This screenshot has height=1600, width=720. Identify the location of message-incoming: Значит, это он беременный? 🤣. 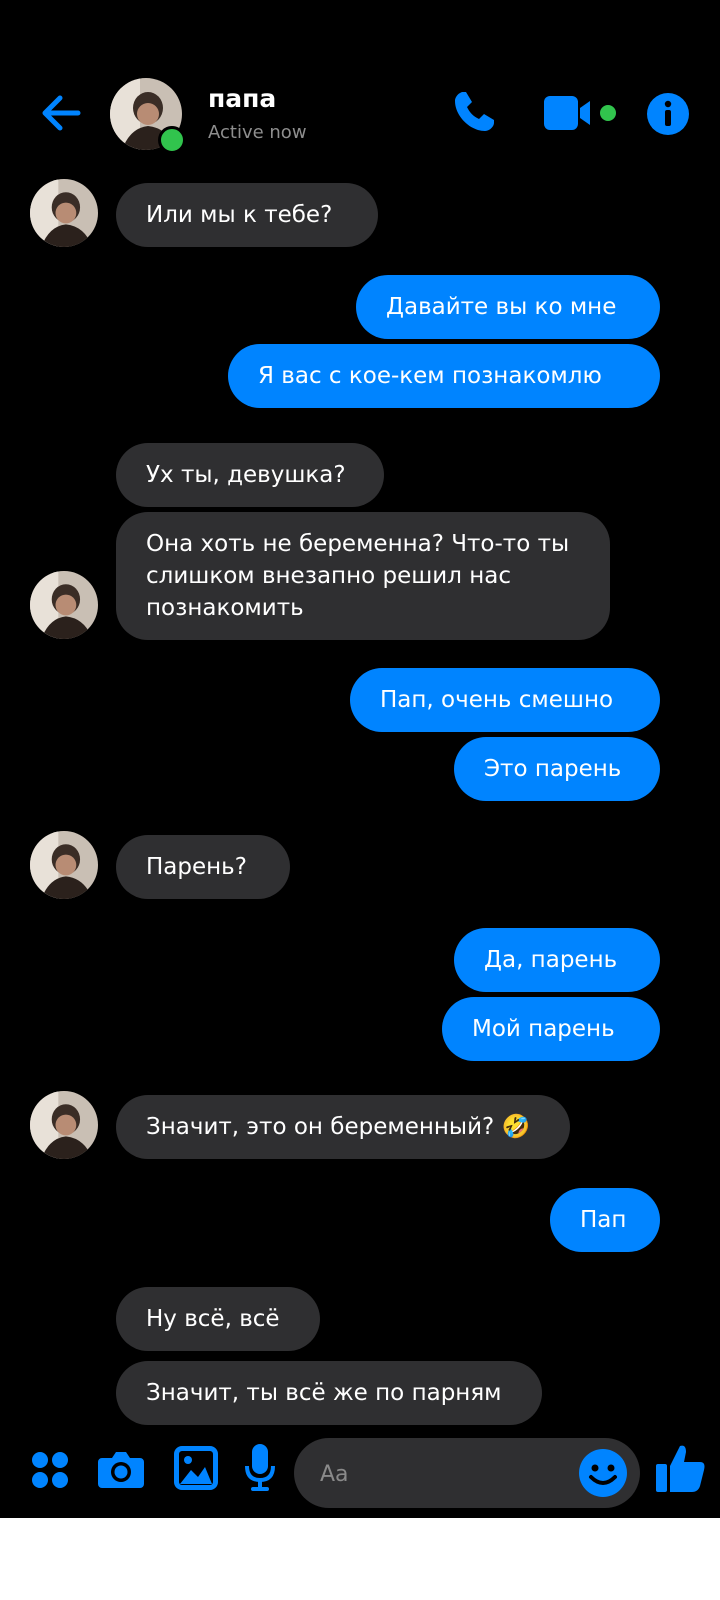
(343, 1127).